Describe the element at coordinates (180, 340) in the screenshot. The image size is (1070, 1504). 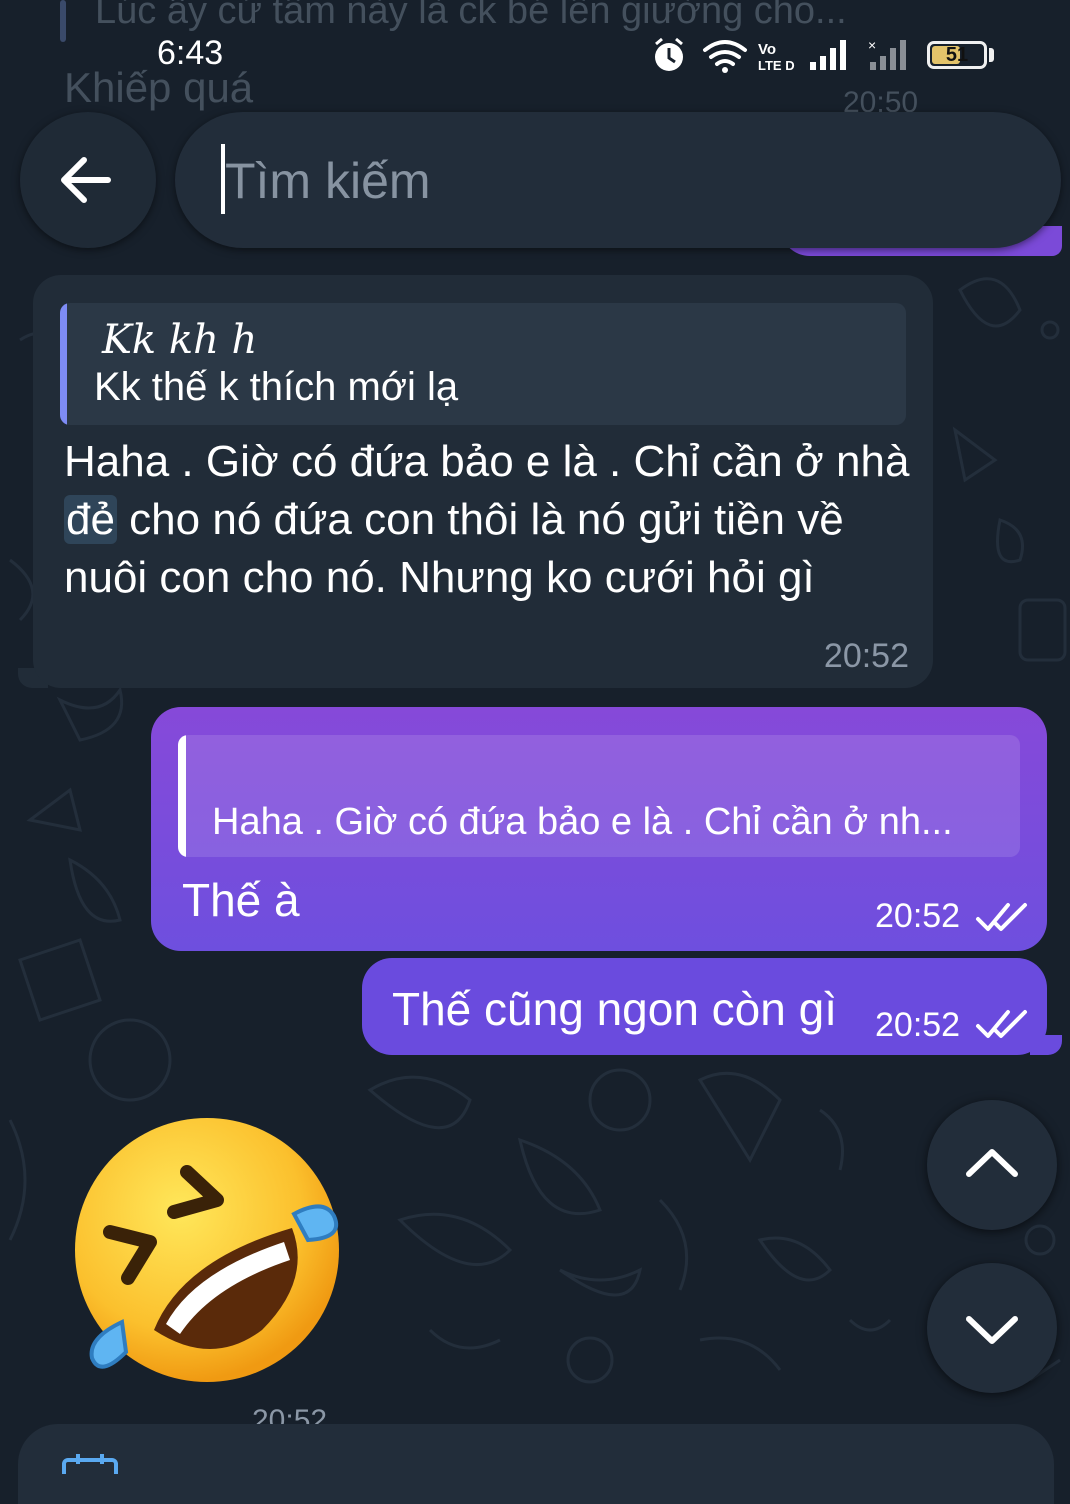
I see `reply-quote-author: Kk kh h` at that location.